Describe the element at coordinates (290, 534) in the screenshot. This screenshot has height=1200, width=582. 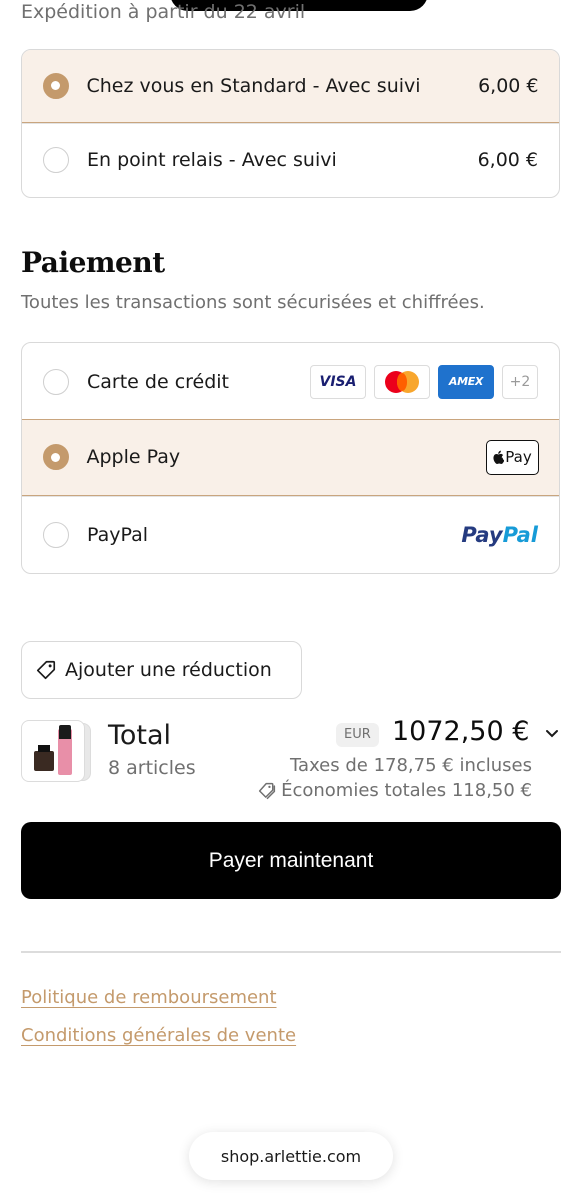
I see `payment-option-paypal: PayPal PayPal` at that location.